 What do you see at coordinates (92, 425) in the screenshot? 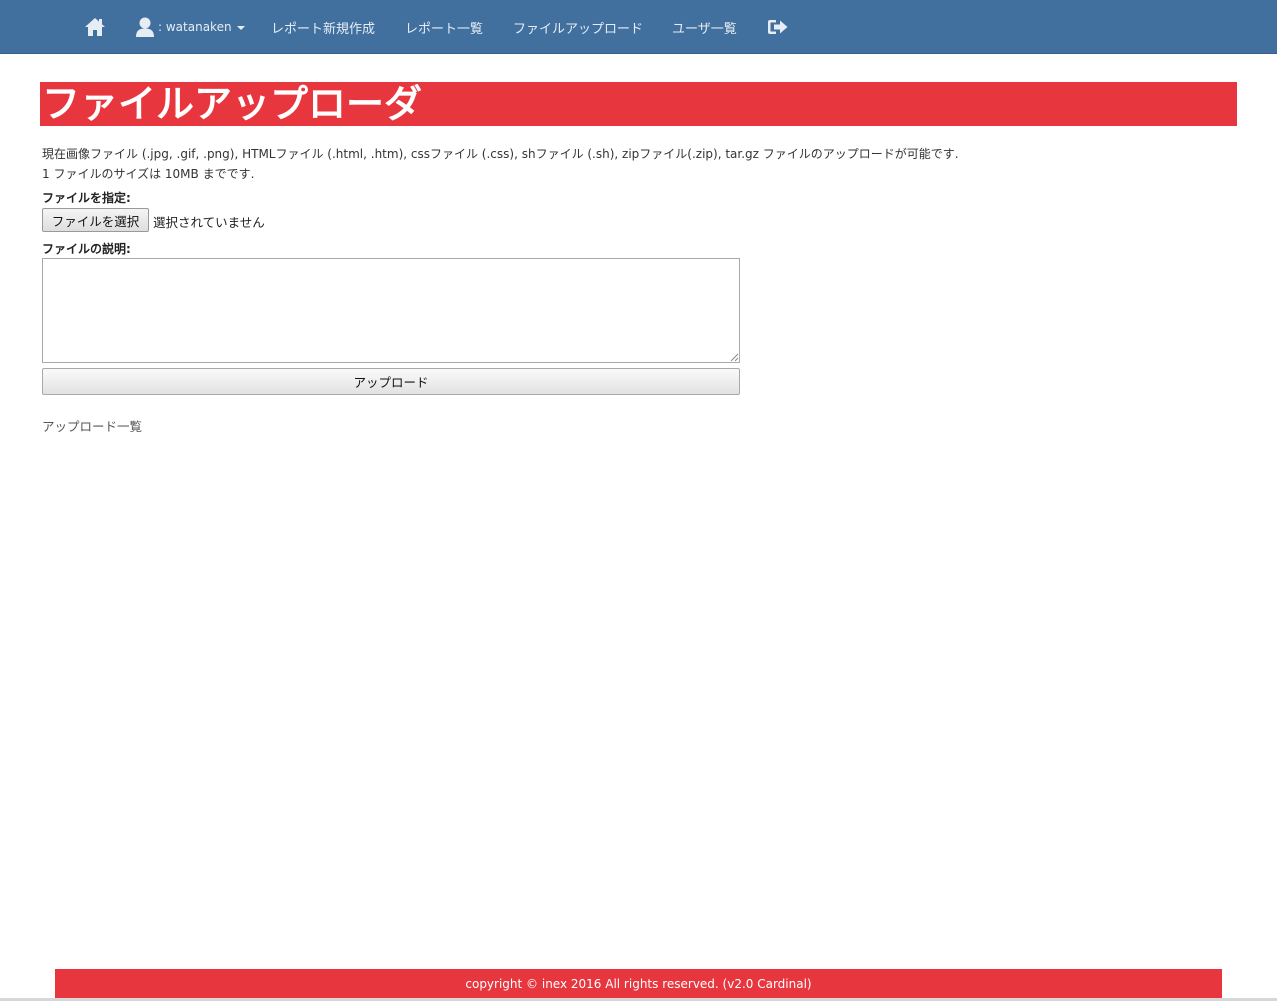
I see `upload-list-link: アップロード一覧` at bounding box center [92, 425].